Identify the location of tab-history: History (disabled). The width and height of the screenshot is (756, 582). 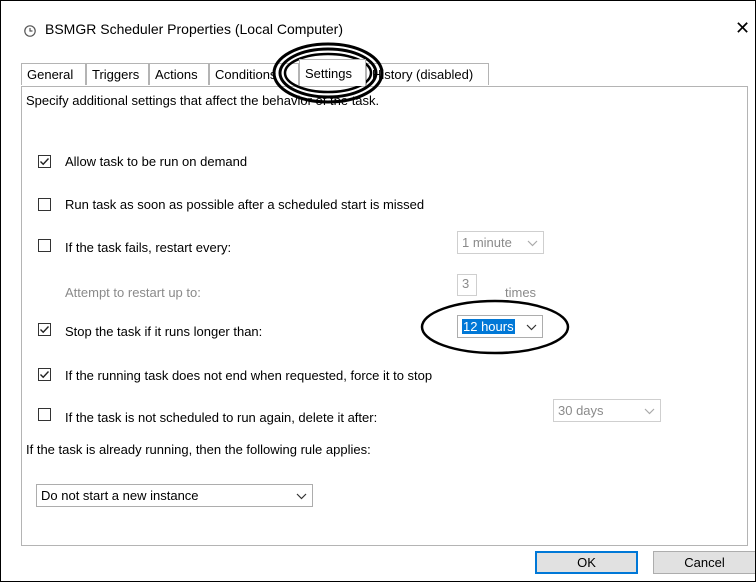
(427, 74).